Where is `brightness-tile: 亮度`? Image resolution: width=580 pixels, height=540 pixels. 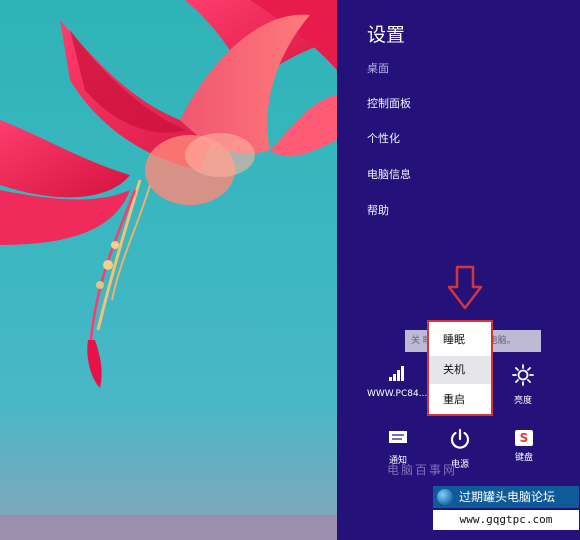 brightness-tile: 亮度 is located at coordinates (523, 385).